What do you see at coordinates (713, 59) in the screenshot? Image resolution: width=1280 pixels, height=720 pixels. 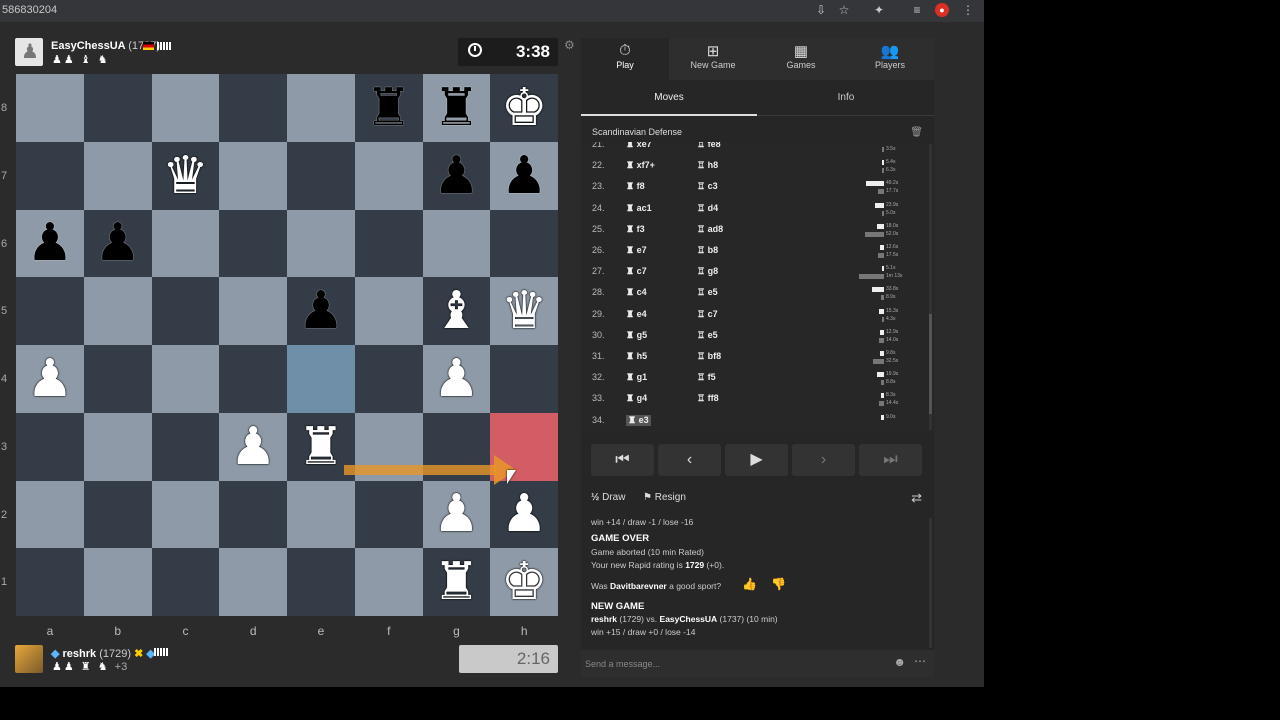 I see `nav-new-game: ⊞ New Game` at bounding box center [713, 59].